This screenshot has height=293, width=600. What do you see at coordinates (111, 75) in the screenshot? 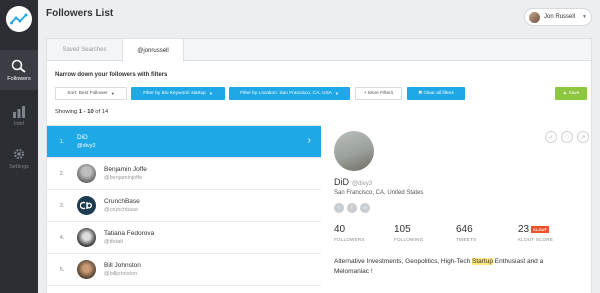
I see `filter-heading: Narrow down your followers with filters` at bounding box center [111, 75].